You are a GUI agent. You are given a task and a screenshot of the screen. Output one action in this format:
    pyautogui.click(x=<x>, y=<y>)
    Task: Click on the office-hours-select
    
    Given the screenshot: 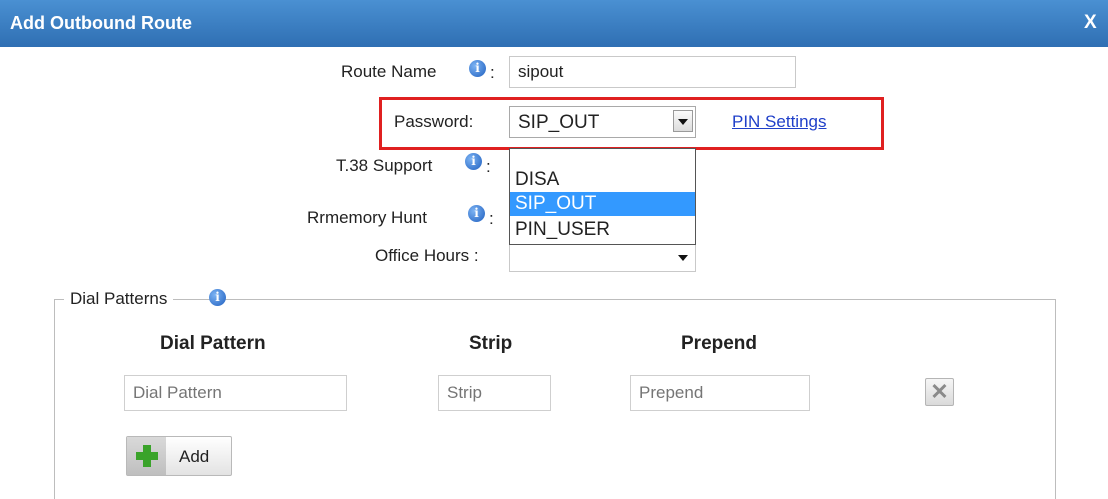 What is the action you would take?
    pyautogui.click(x=602, y=257)
    